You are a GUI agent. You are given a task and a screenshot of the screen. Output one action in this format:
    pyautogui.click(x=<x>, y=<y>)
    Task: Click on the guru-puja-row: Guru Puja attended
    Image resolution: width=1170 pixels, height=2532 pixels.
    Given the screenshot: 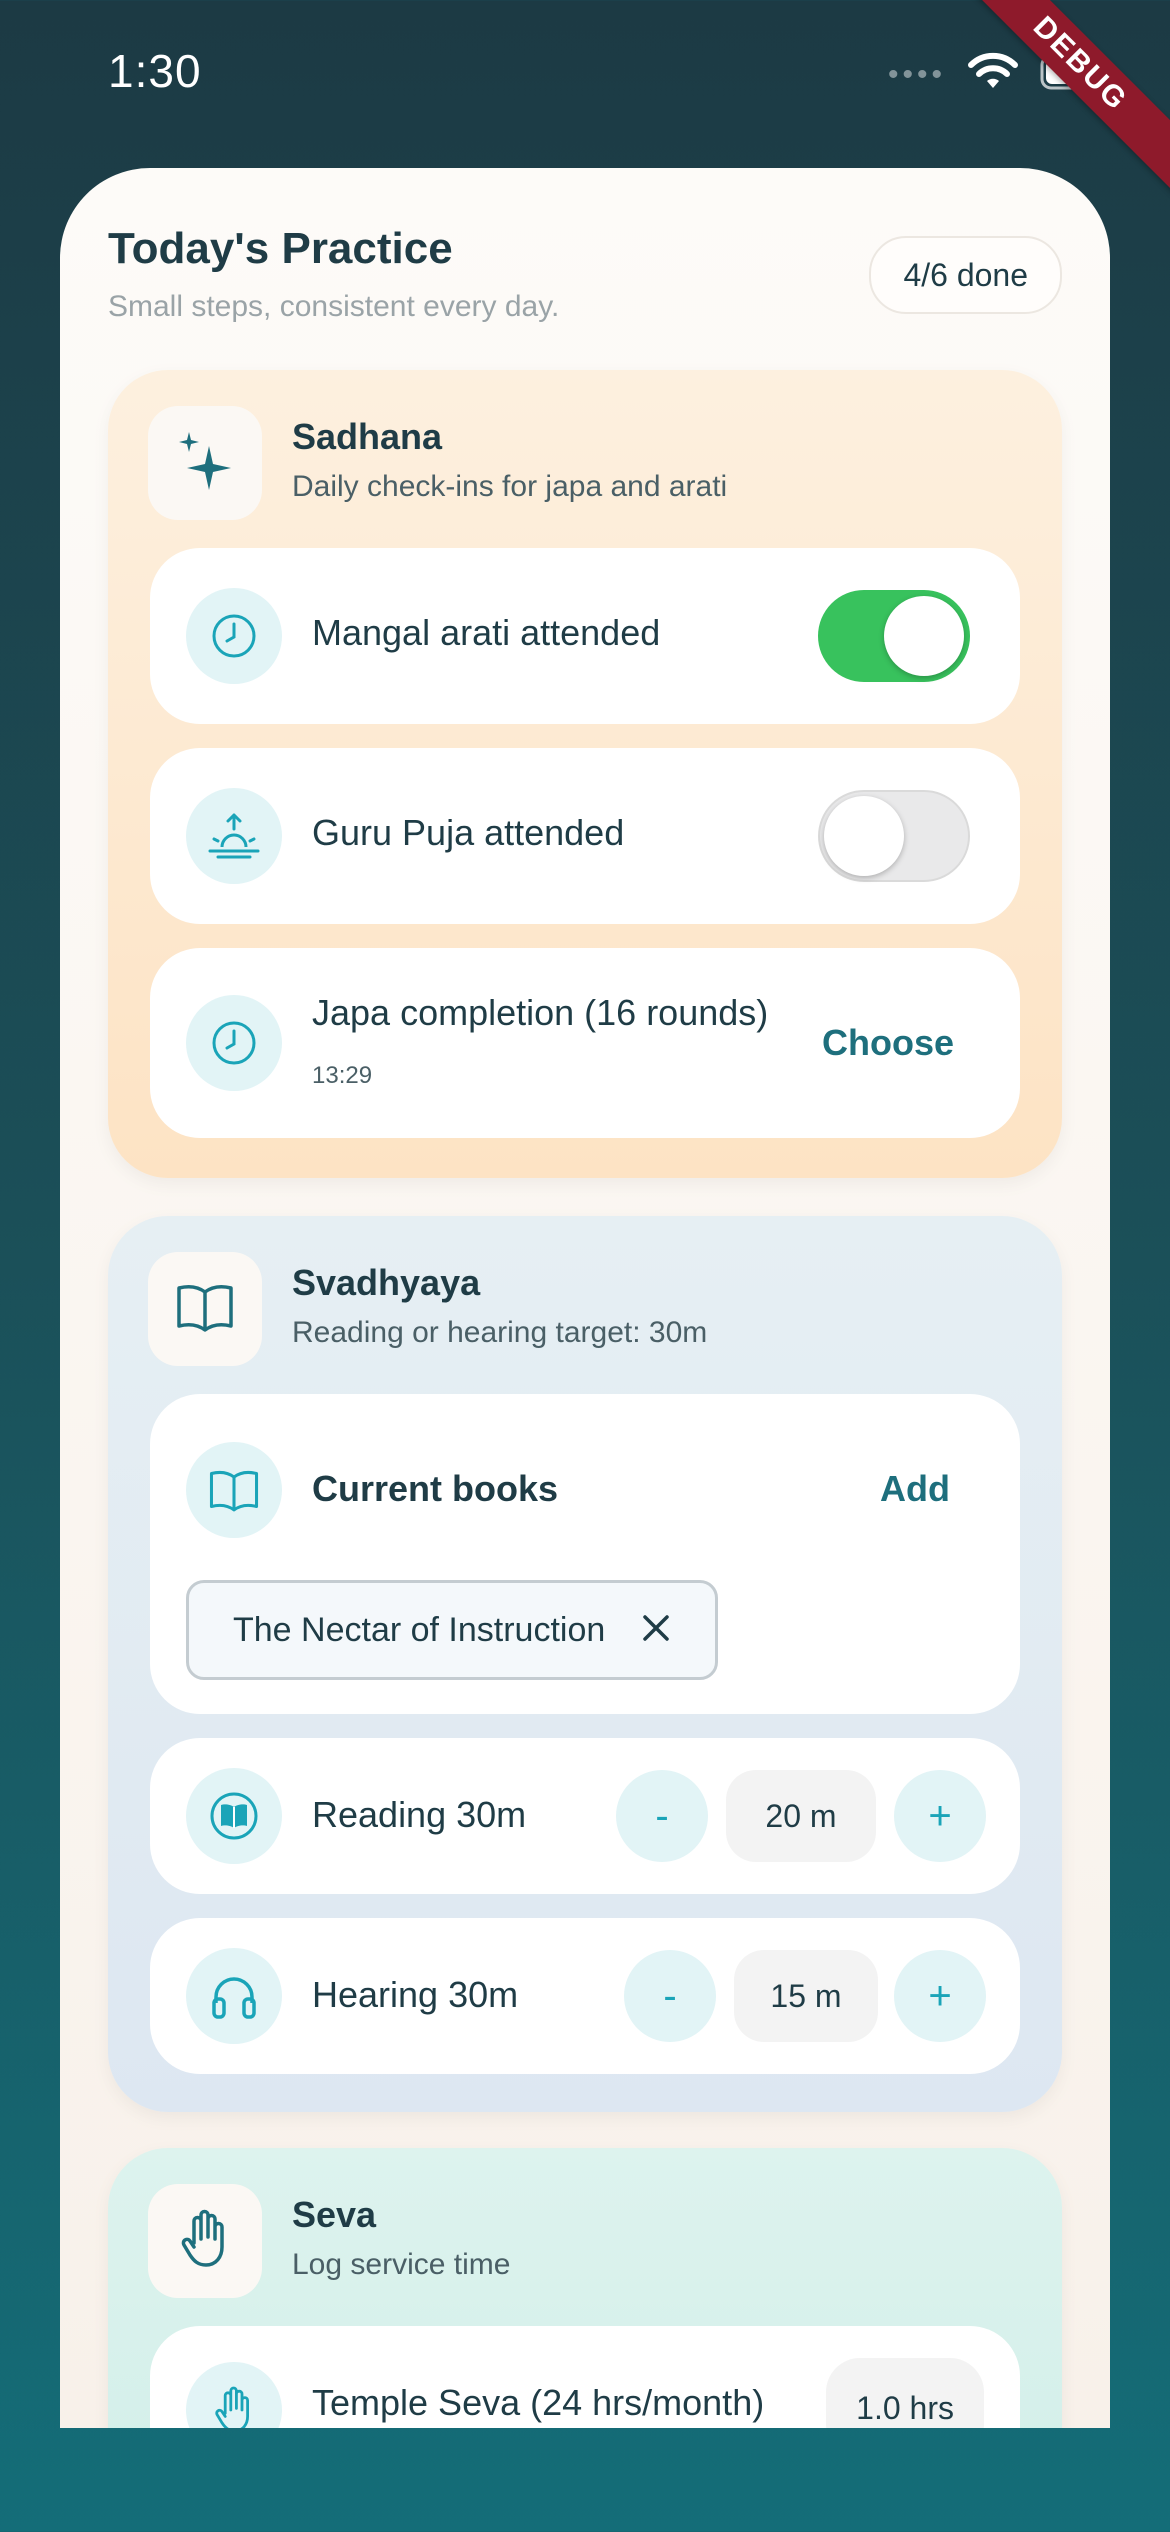 What is the action you would take?
    pyautogui.click(x=585, y=836)
    